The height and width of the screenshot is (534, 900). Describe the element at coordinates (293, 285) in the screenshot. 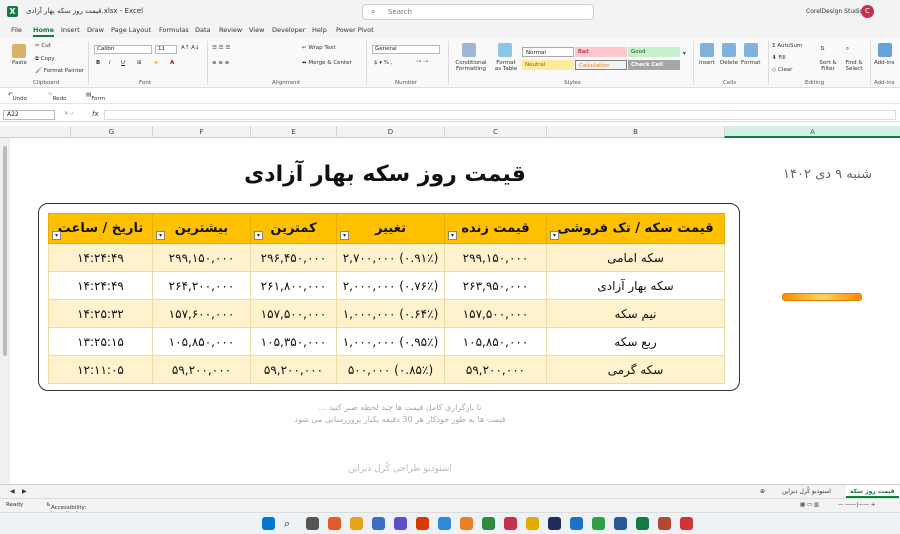

I see `cell-lowest: ۲۶۱,۸۰۰,۰۰۰` at that location.